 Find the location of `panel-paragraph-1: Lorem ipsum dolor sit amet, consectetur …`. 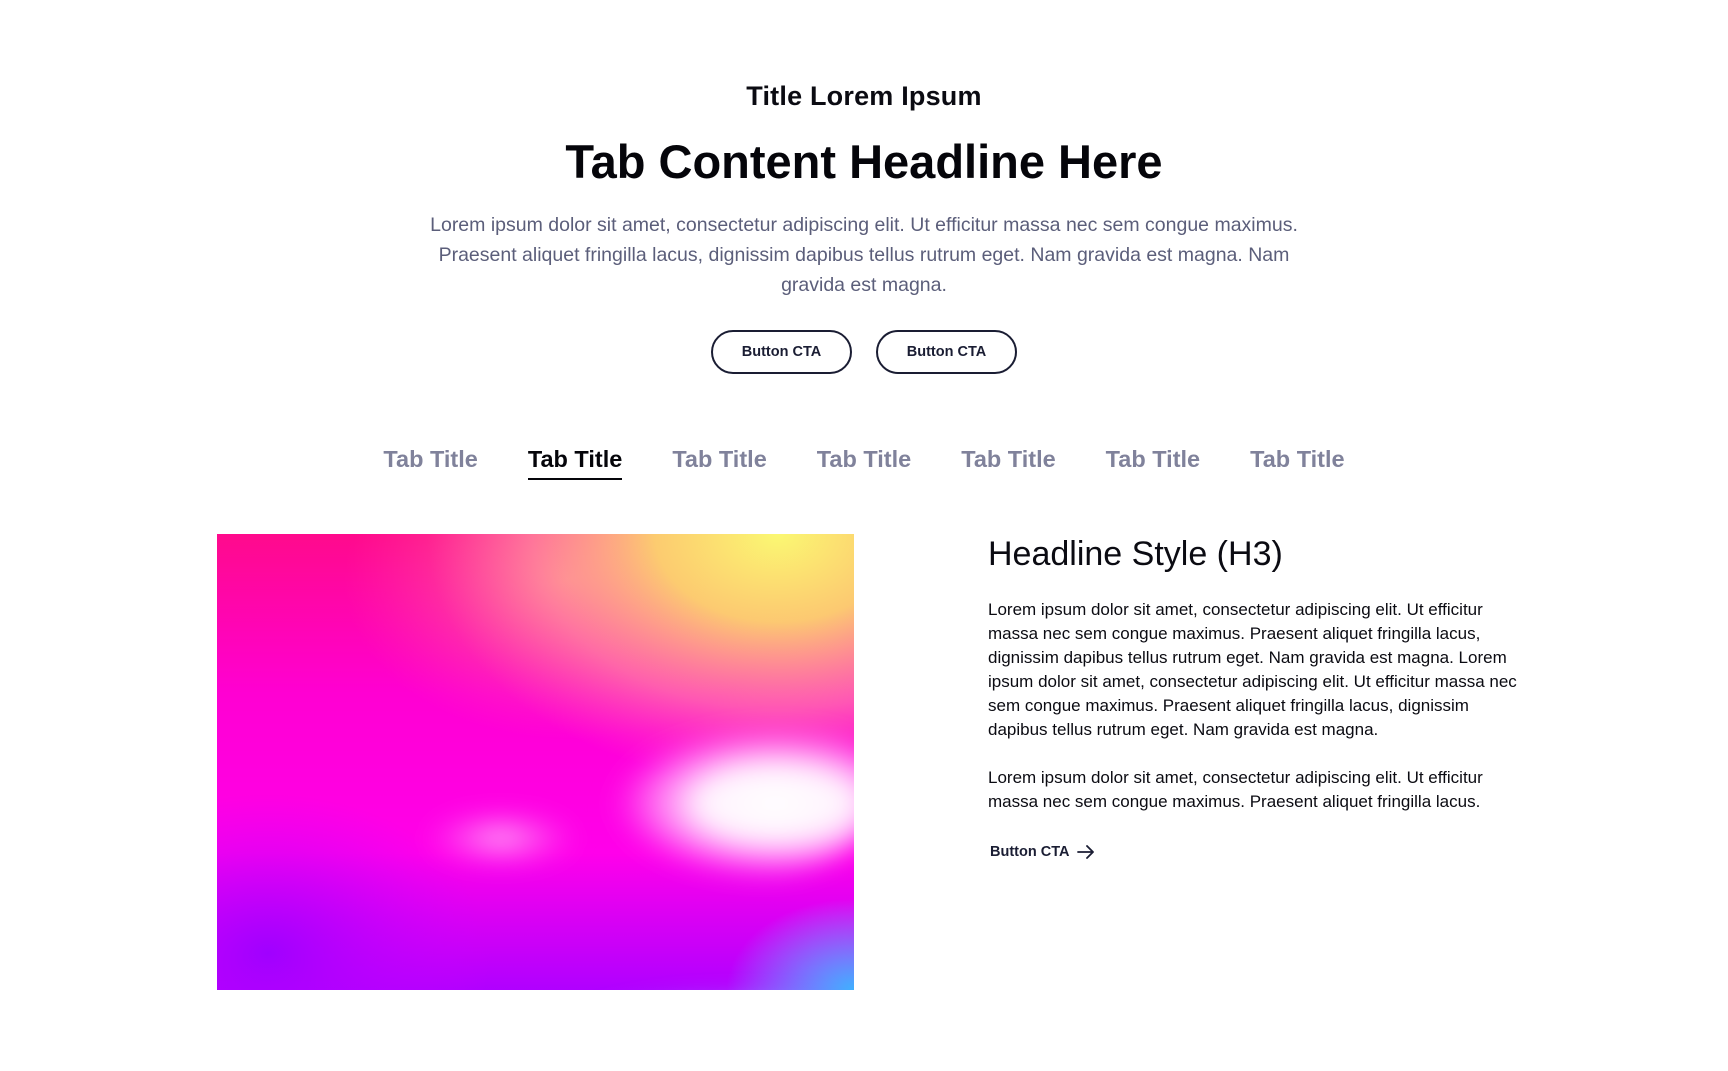

panel-paragraph-1: Lorem ipsum dolor sit amet, consectetur … is located at coordinates (1252, 669).